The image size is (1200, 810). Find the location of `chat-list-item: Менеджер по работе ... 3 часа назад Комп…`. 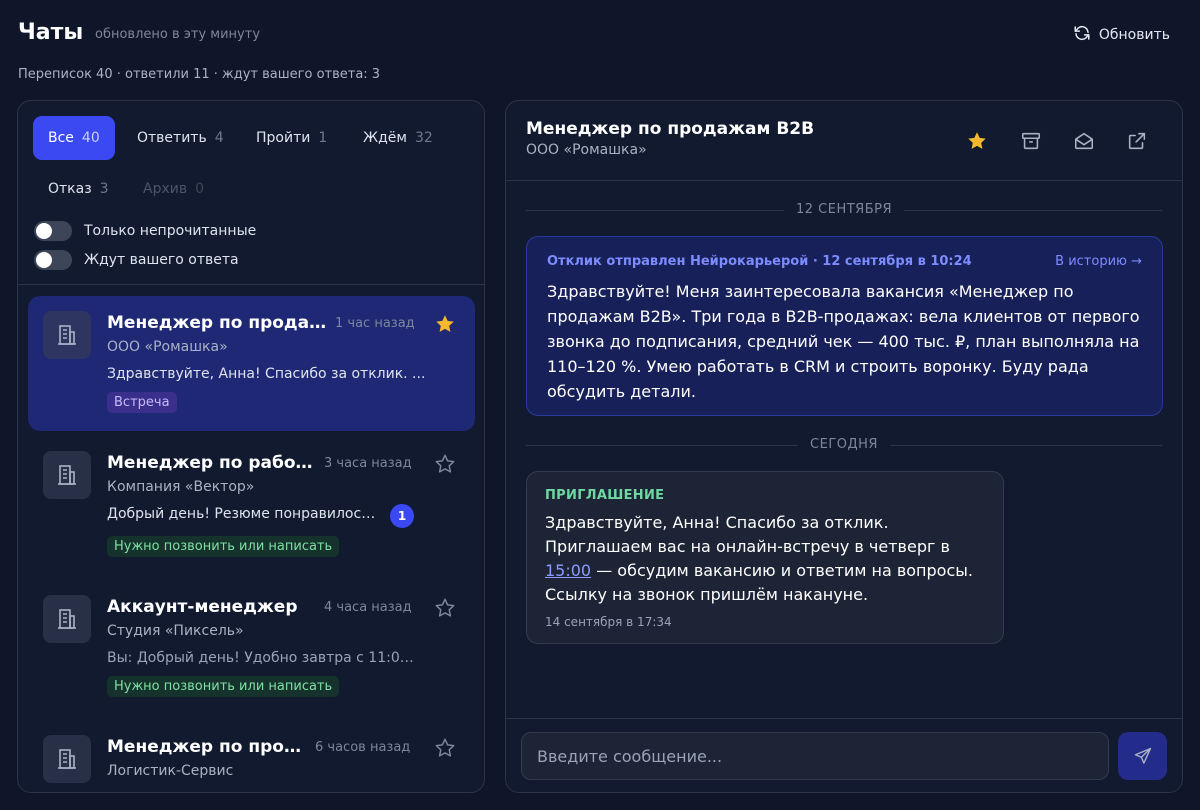

chat-list-item: Менеджер по работе ... 3 часа назад Комп… is located at coordinates (251, 505).